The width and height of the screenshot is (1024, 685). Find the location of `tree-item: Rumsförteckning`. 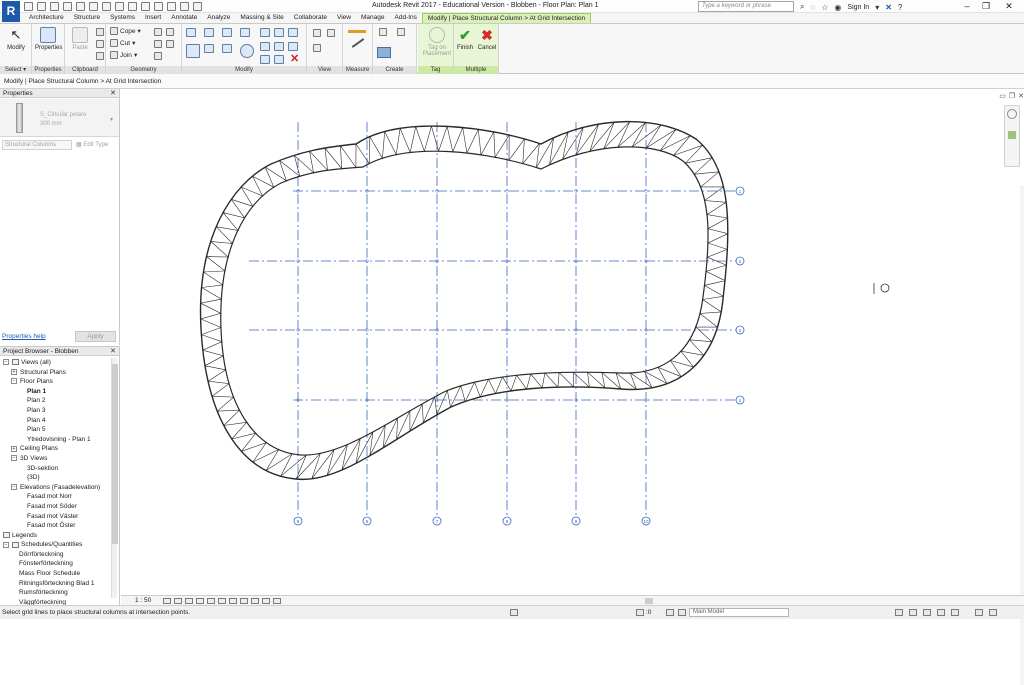

tree-item: Rumsförteckning is located at coordinates (55, 593).